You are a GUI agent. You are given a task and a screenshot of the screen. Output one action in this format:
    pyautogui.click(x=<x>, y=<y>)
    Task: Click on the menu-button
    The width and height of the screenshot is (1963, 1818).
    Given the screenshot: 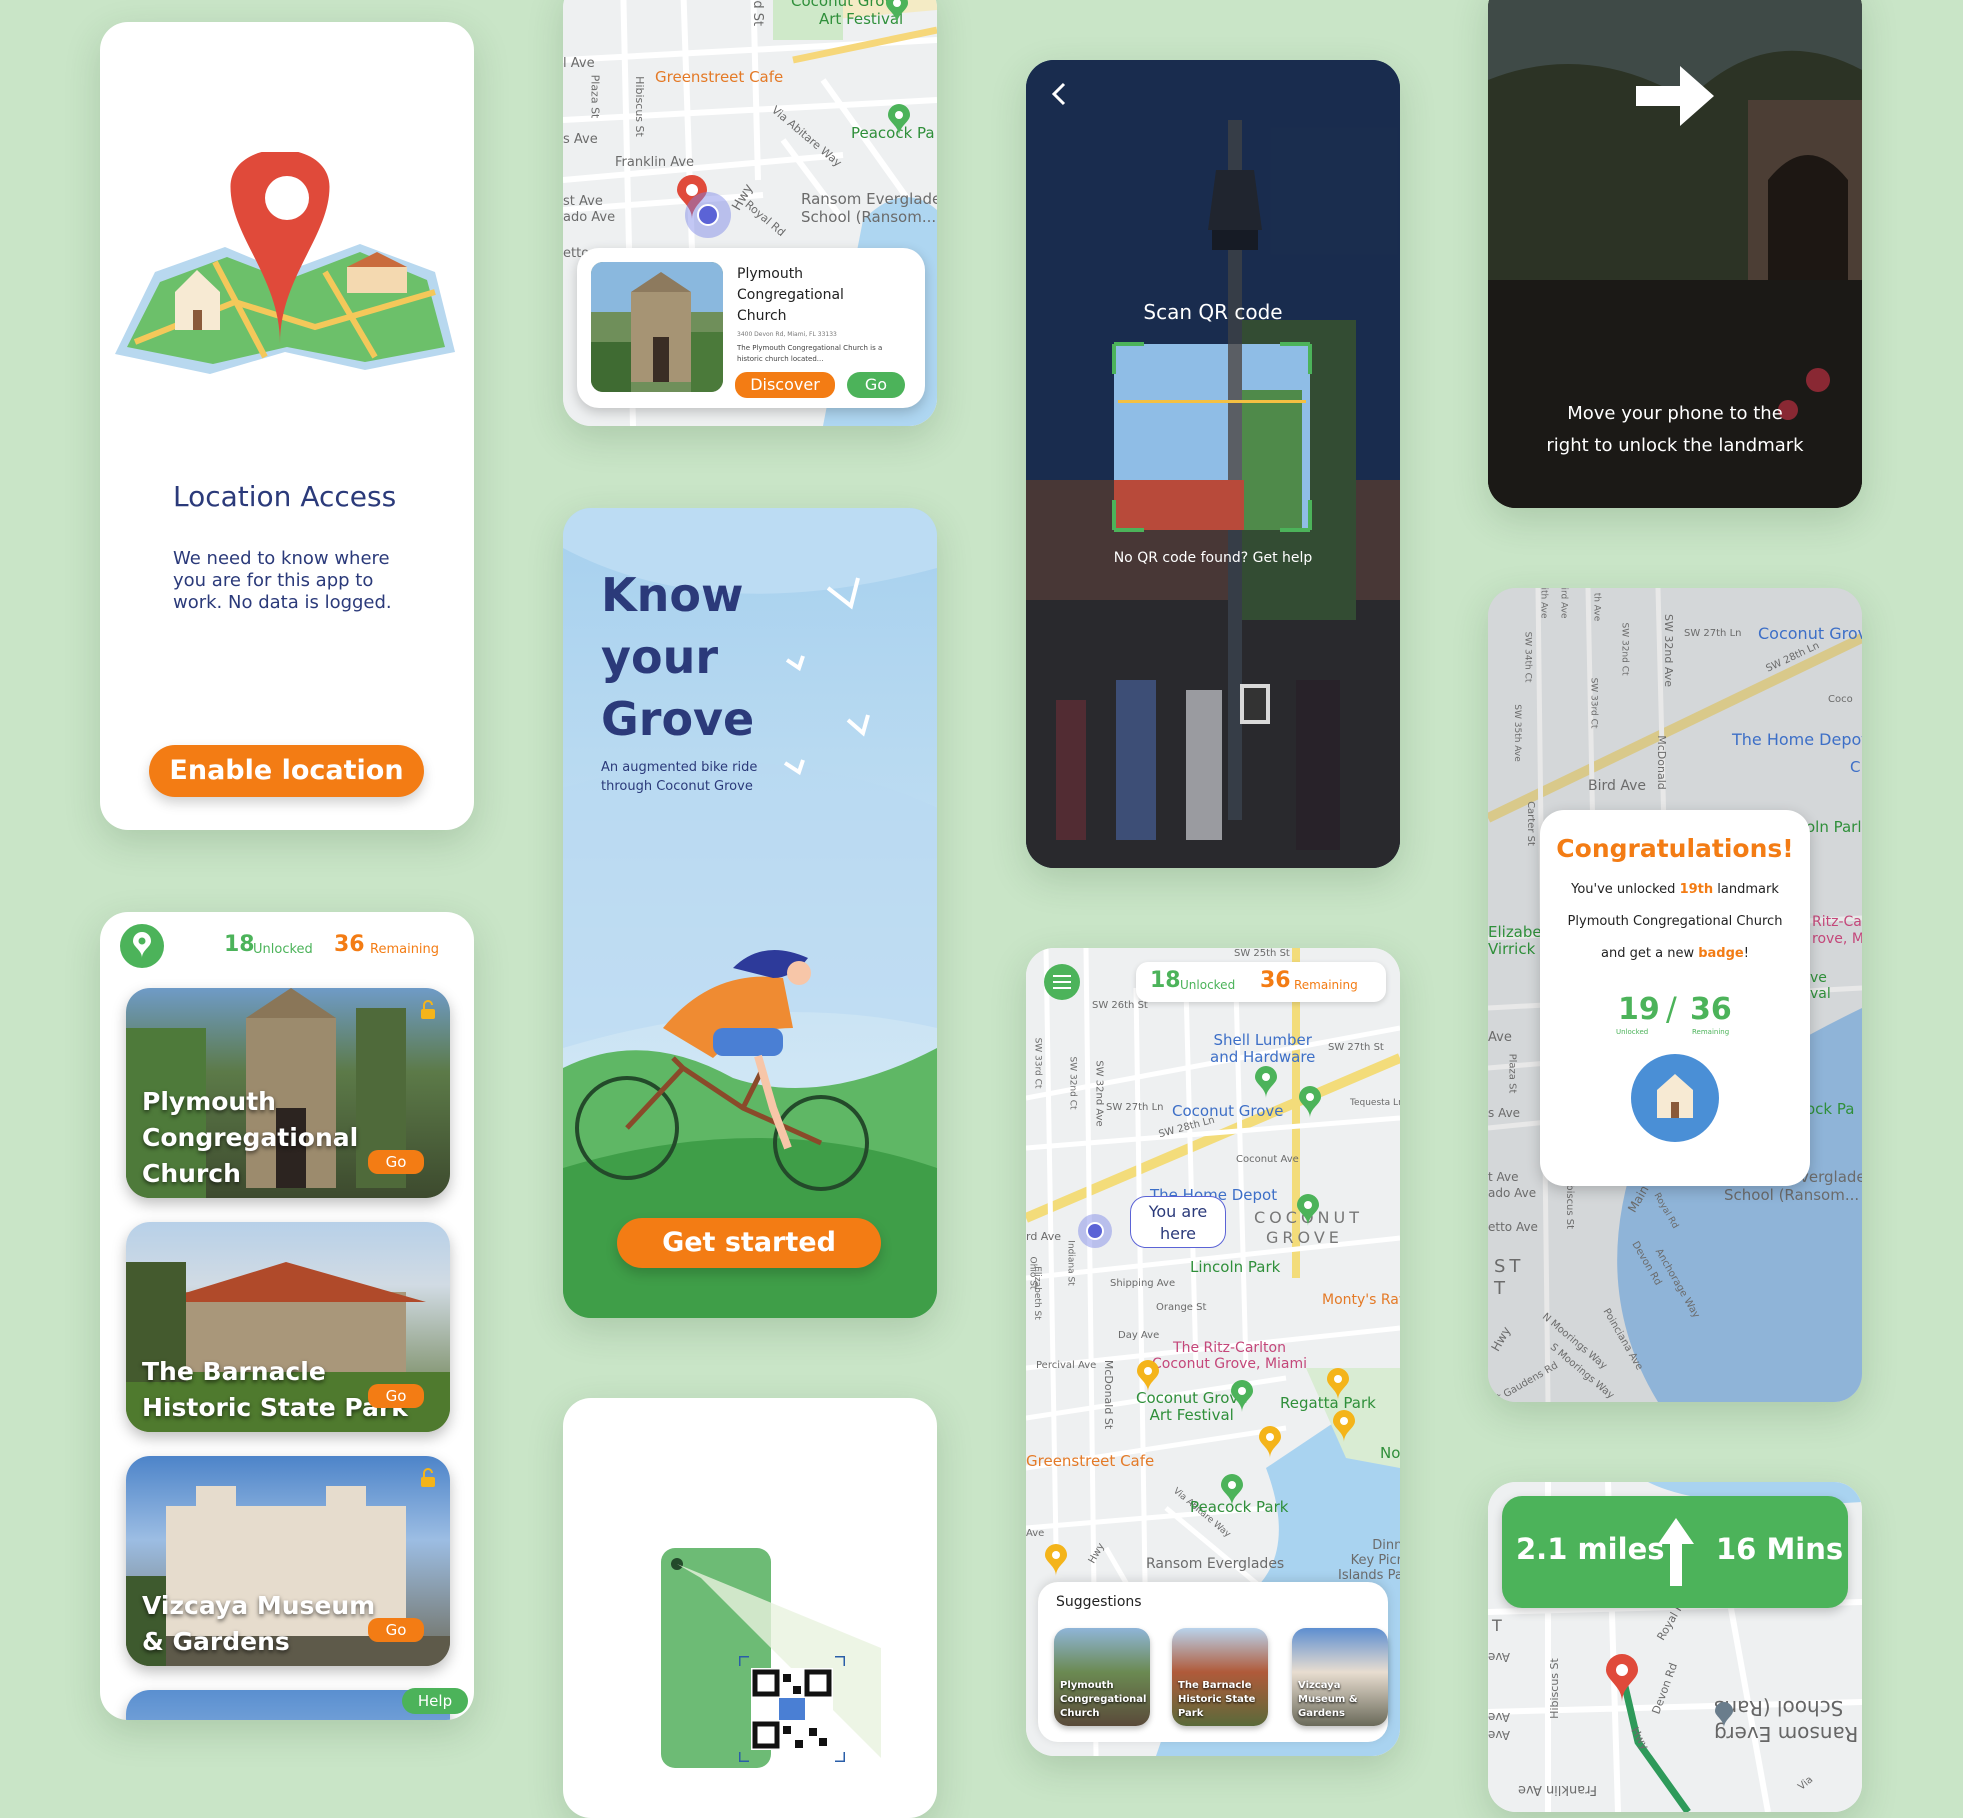 What is the action you would take?
    pyautogui.click(x=1062, y=982)
    